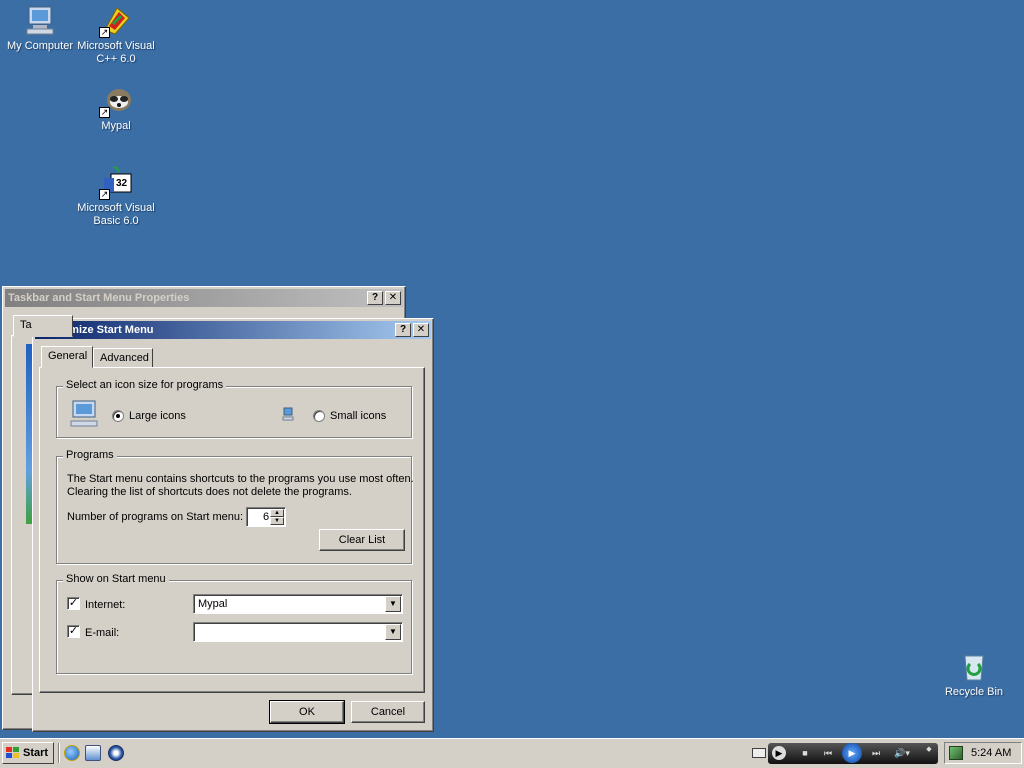  Describe the element at coordinates (288, 414) in the screenshot. I see `small-computer-icon` at that location.